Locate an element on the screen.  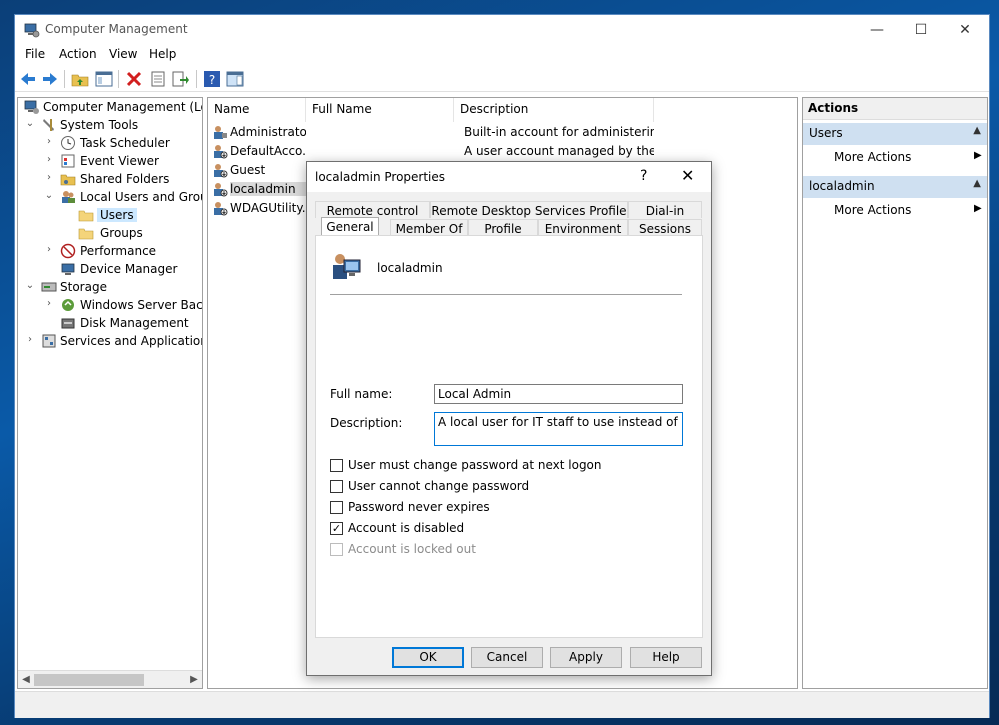
cancel-button: Cancel is located at coordinates (507, 657).